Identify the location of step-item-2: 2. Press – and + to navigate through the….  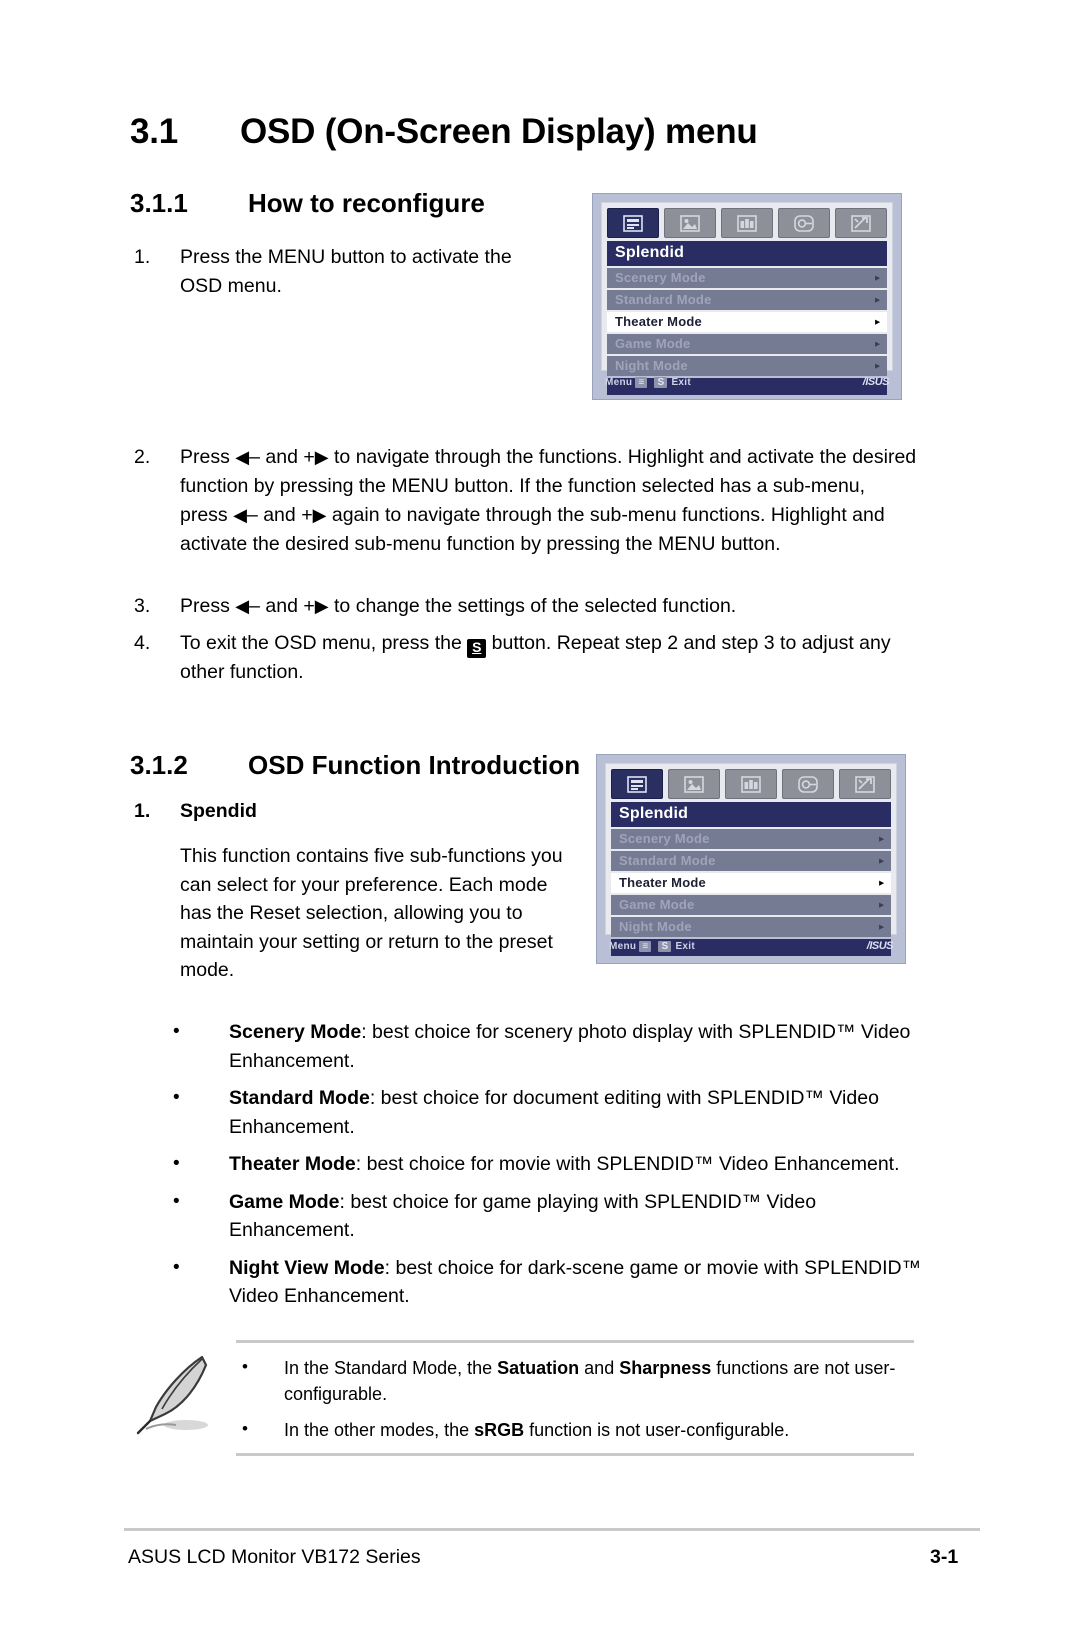
(529, 501).